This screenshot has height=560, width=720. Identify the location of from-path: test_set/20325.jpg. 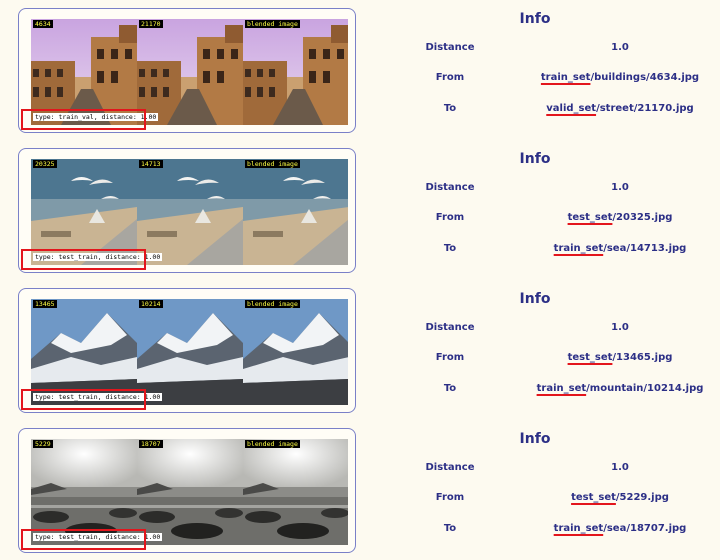
(620, 217).